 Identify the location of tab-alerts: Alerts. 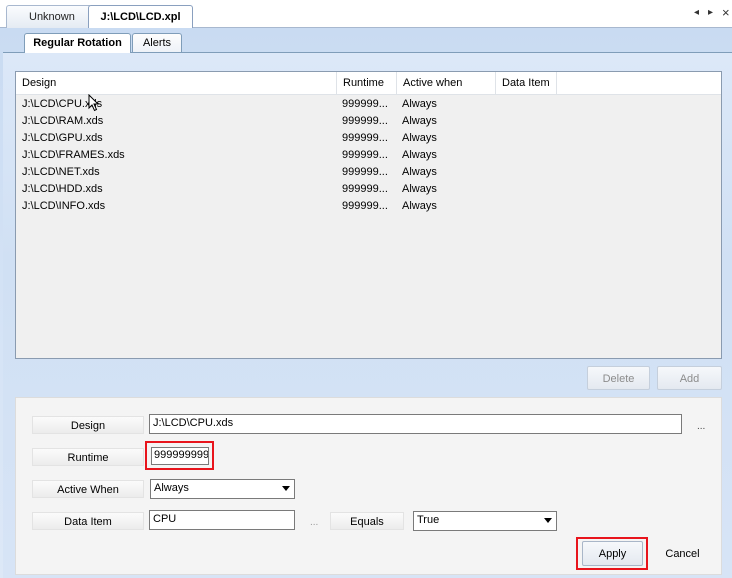
(157, 42).